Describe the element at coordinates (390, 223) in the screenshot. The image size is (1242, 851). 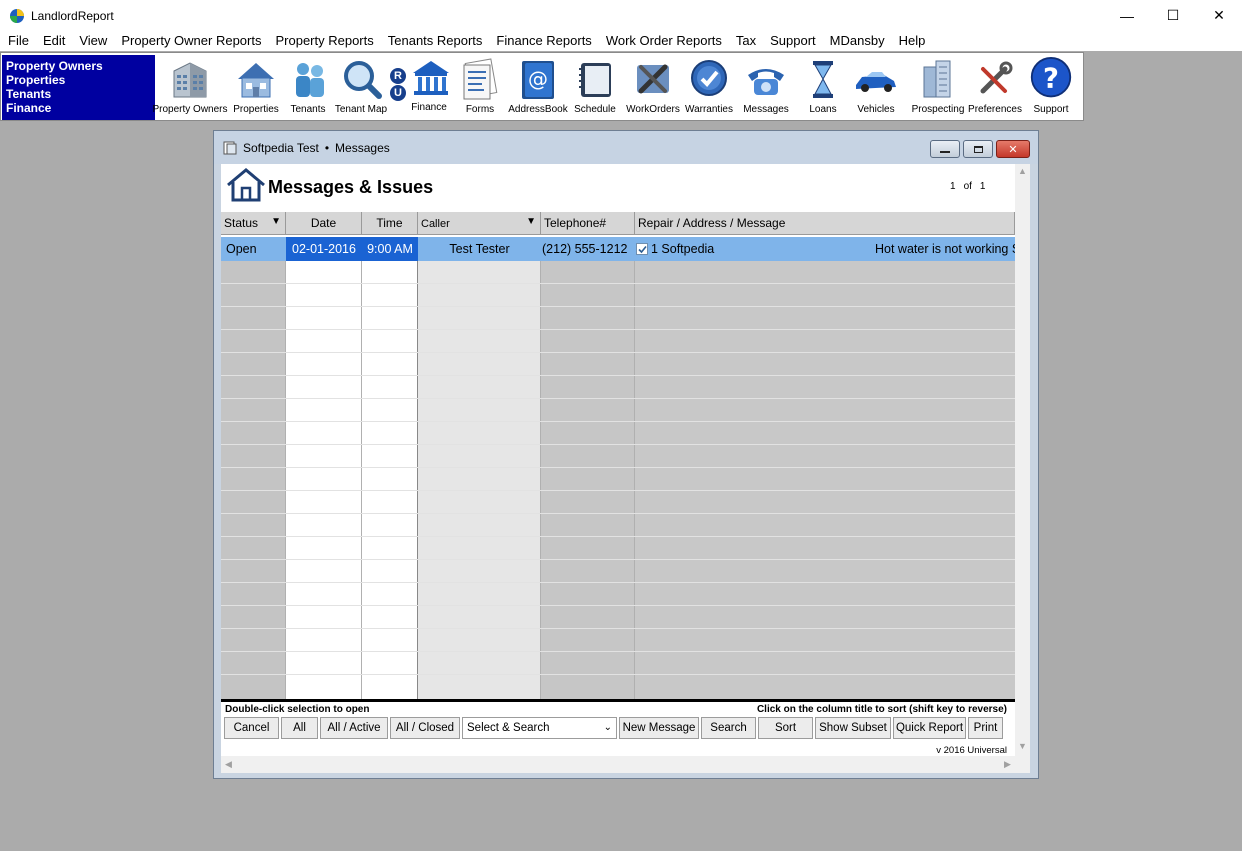
I see `column-header-time: Time` at that location.